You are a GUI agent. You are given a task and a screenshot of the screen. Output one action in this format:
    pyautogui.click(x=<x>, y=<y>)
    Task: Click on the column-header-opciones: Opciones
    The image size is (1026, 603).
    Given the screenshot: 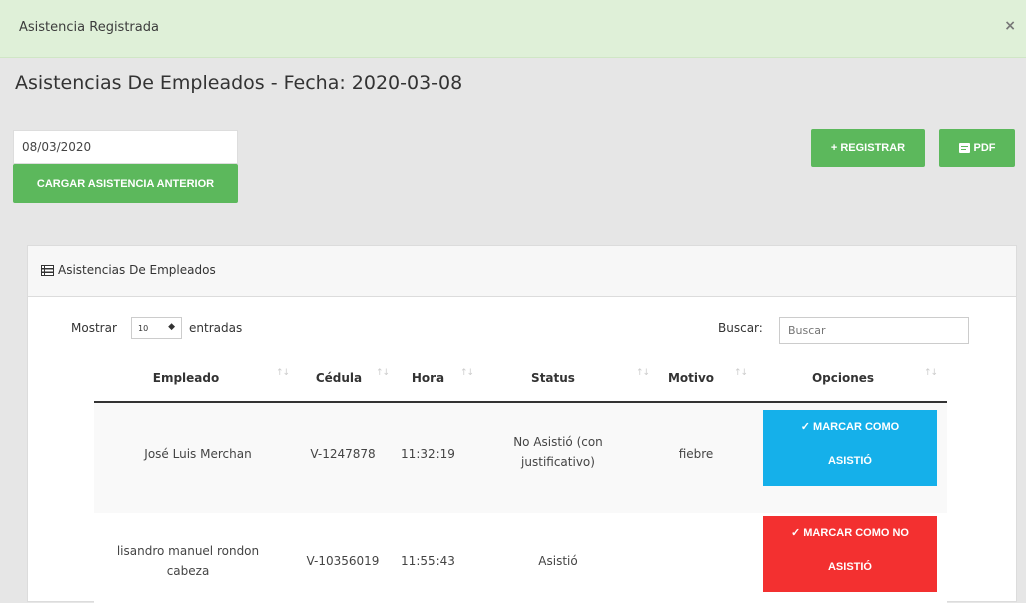 What is the action you would take?
    pyautogui.click(x=843, y=378)
    